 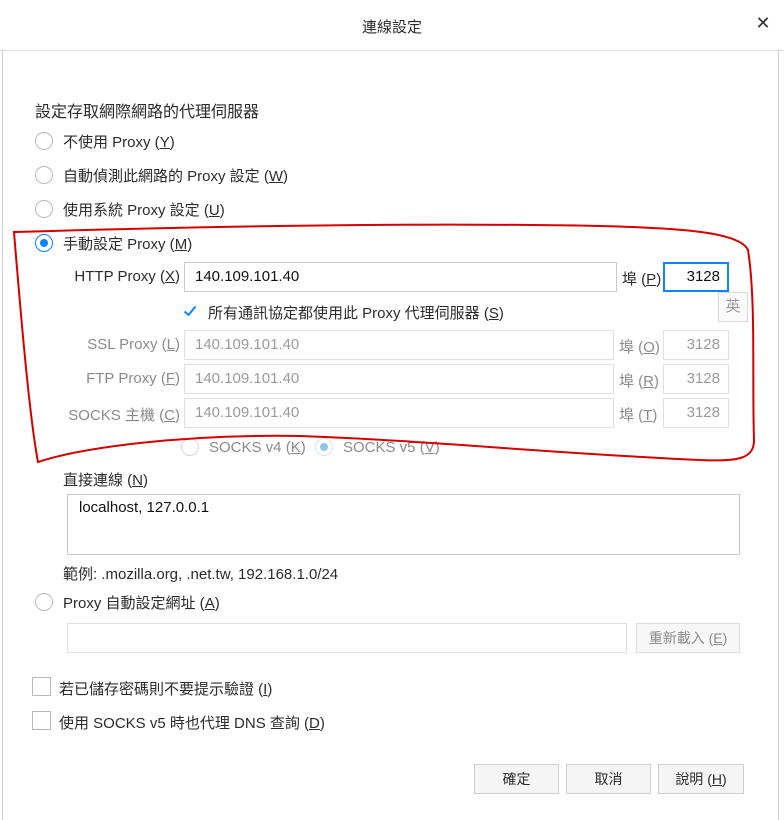 What do you see at coordinates (696, 345) in the screenshot?
I see `ssl-port-input: 3128` at bounding box center [696, 345].